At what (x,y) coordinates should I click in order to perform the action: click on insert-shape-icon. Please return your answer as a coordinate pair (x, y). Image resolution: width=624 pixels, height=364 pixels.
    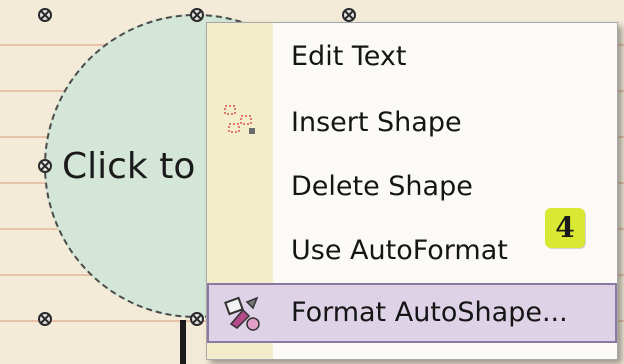
    Looking at the image, I should click on (241, 122).